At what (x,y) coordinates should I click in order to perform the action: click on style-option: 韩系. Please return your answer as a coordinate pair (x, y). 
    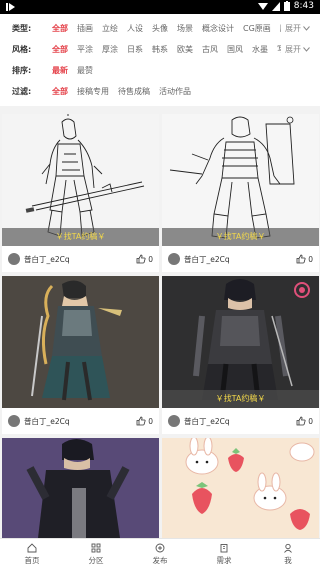
    Looking at the image, I should click on (160, 49).